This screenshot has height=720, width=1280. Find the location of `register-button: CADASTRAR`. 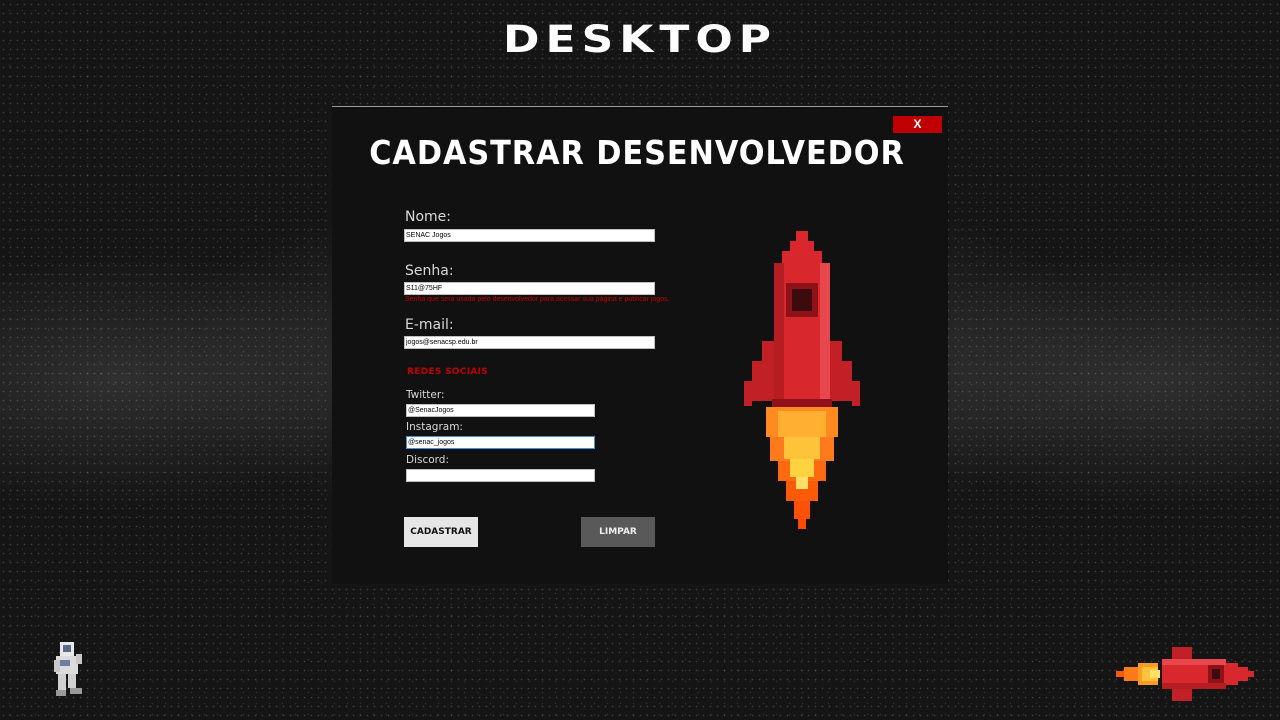

register-button: CADASTRAR is located at coordinates (441, 532).